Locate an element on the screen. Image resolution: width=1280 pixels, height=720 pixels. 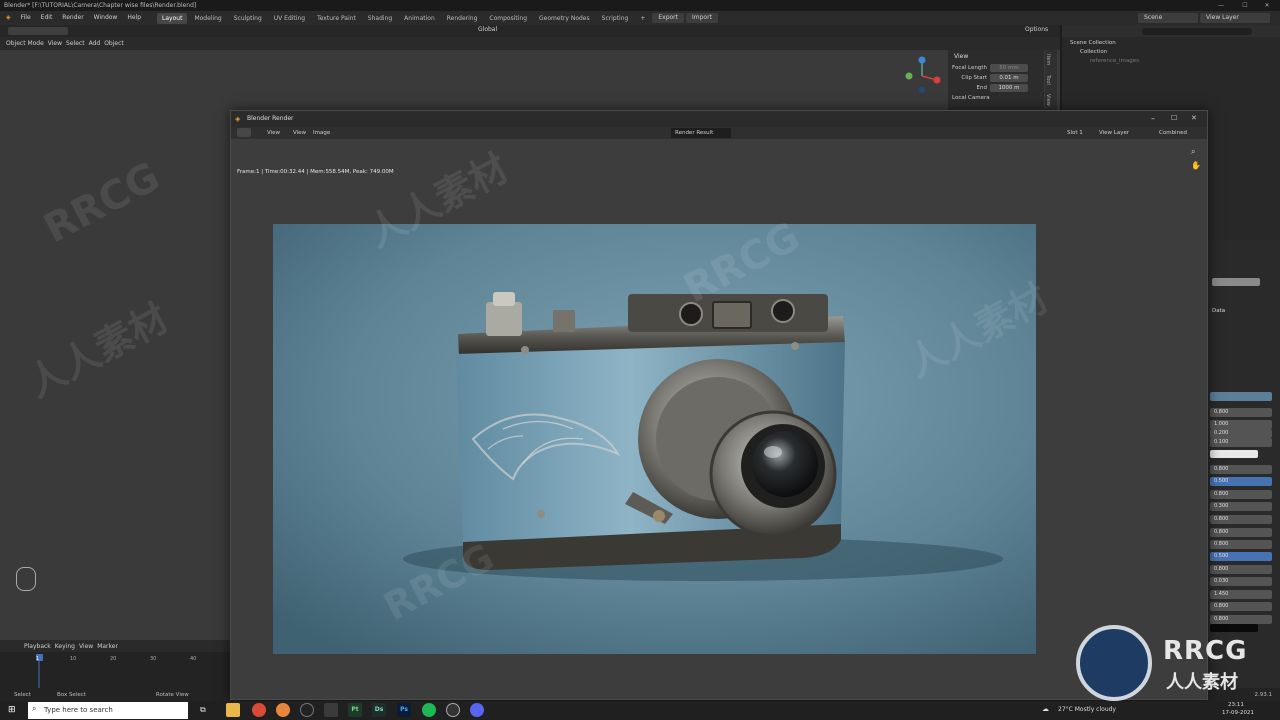
data-label: Data is located at coordinates (1218, 311).